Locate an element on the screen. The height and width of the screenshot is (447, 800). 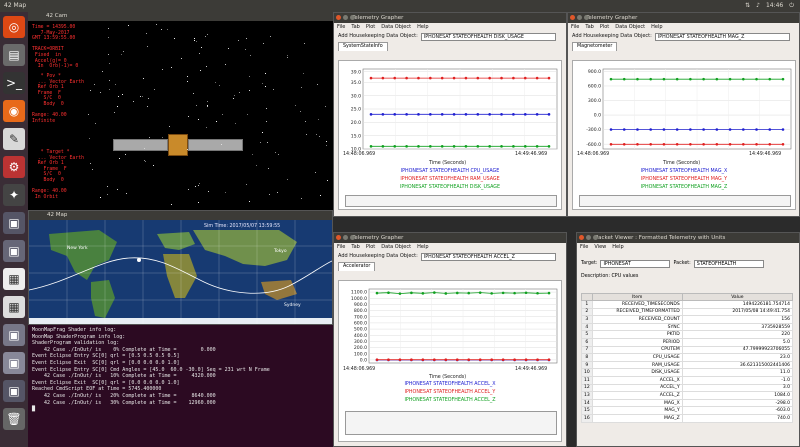
table-row: 5 PKTID 220 is located at coordinates (687, 334).